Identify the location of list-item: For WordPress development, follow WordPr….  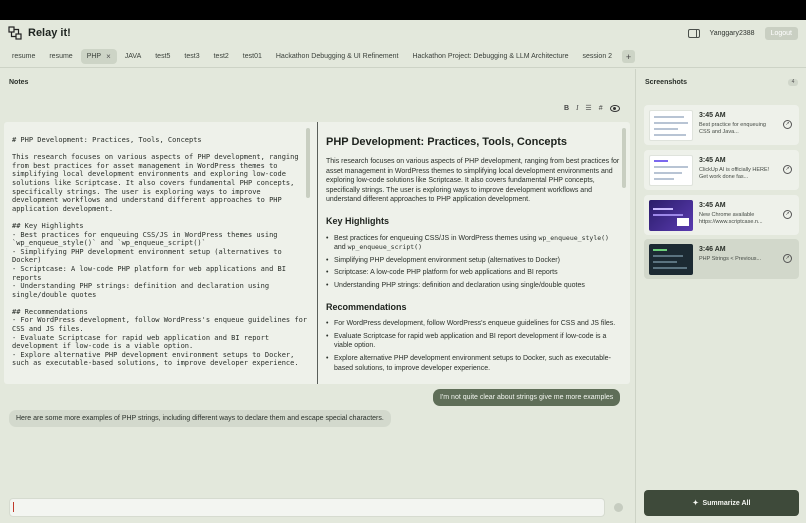
(474, 324).